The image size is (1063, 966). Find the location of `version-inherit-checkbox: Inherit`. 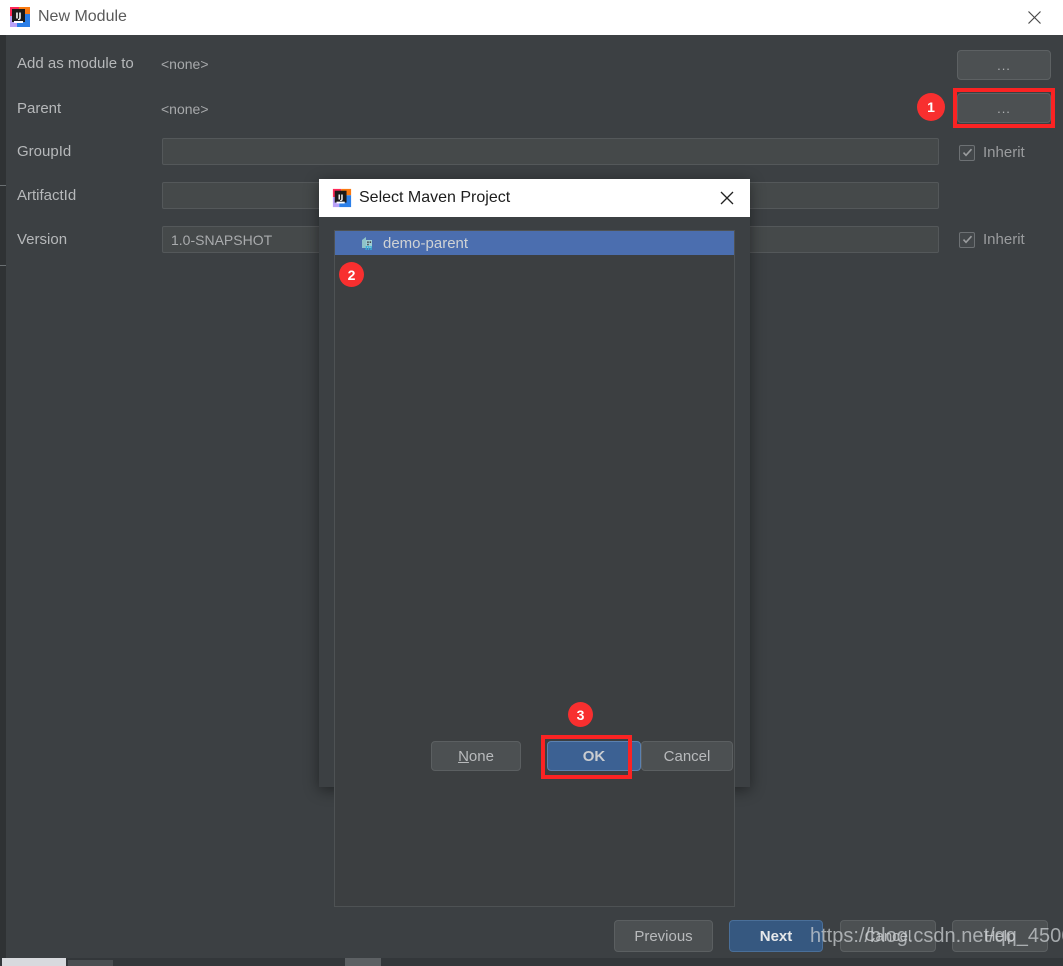

version-inherit-checkbox: Inherit is located at coordinates (992, 239).